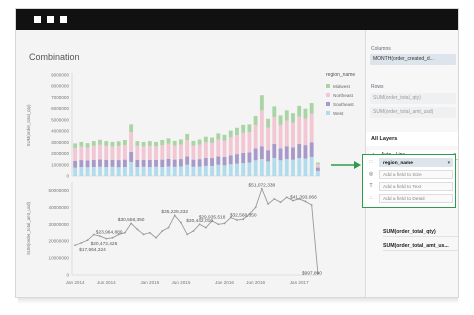  I want to click on line-data-label: $35,229,332, so click(174, 212).